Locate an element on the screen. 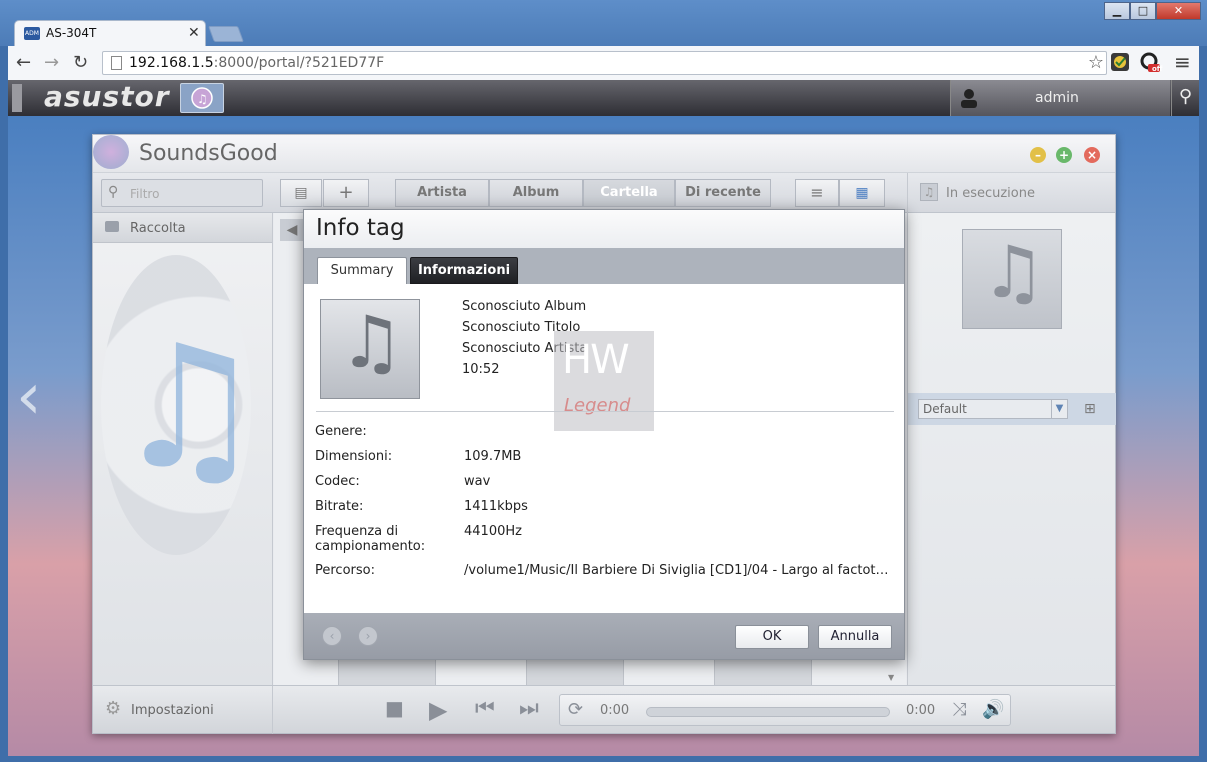 The height and width of the screenshot is (762, 1207). album-cover: ♫ is located at coordinates (370, 349).